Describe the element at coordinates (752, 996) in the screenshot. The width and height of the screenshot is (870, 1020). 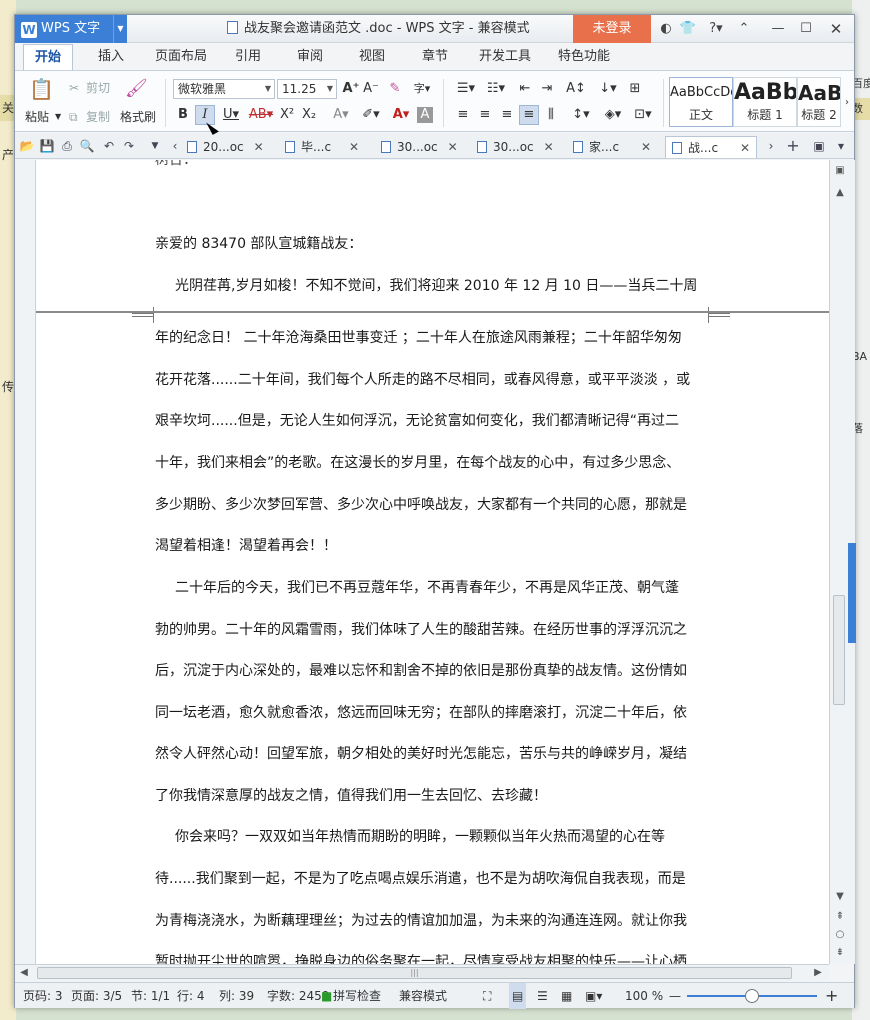
I see `zoom-slider-knob` at that location.